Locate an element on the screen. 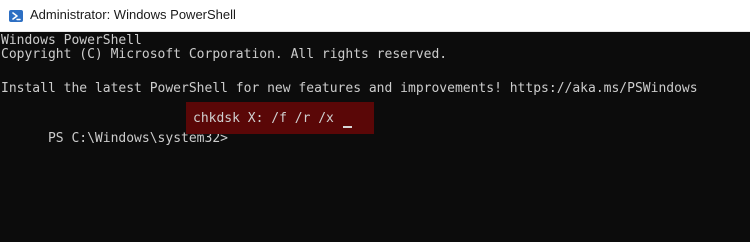 The height and width of the screenshot is (242, 750). window-title: Administrator: Windows PowerShell is located at coordinates (133, 14).